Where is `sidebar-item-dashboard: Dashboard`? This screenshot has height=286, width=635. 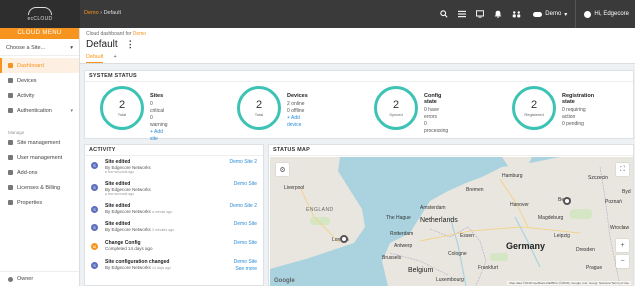
sidebar-item-dashboard: Dashboard is located at coordinates (39, 65).